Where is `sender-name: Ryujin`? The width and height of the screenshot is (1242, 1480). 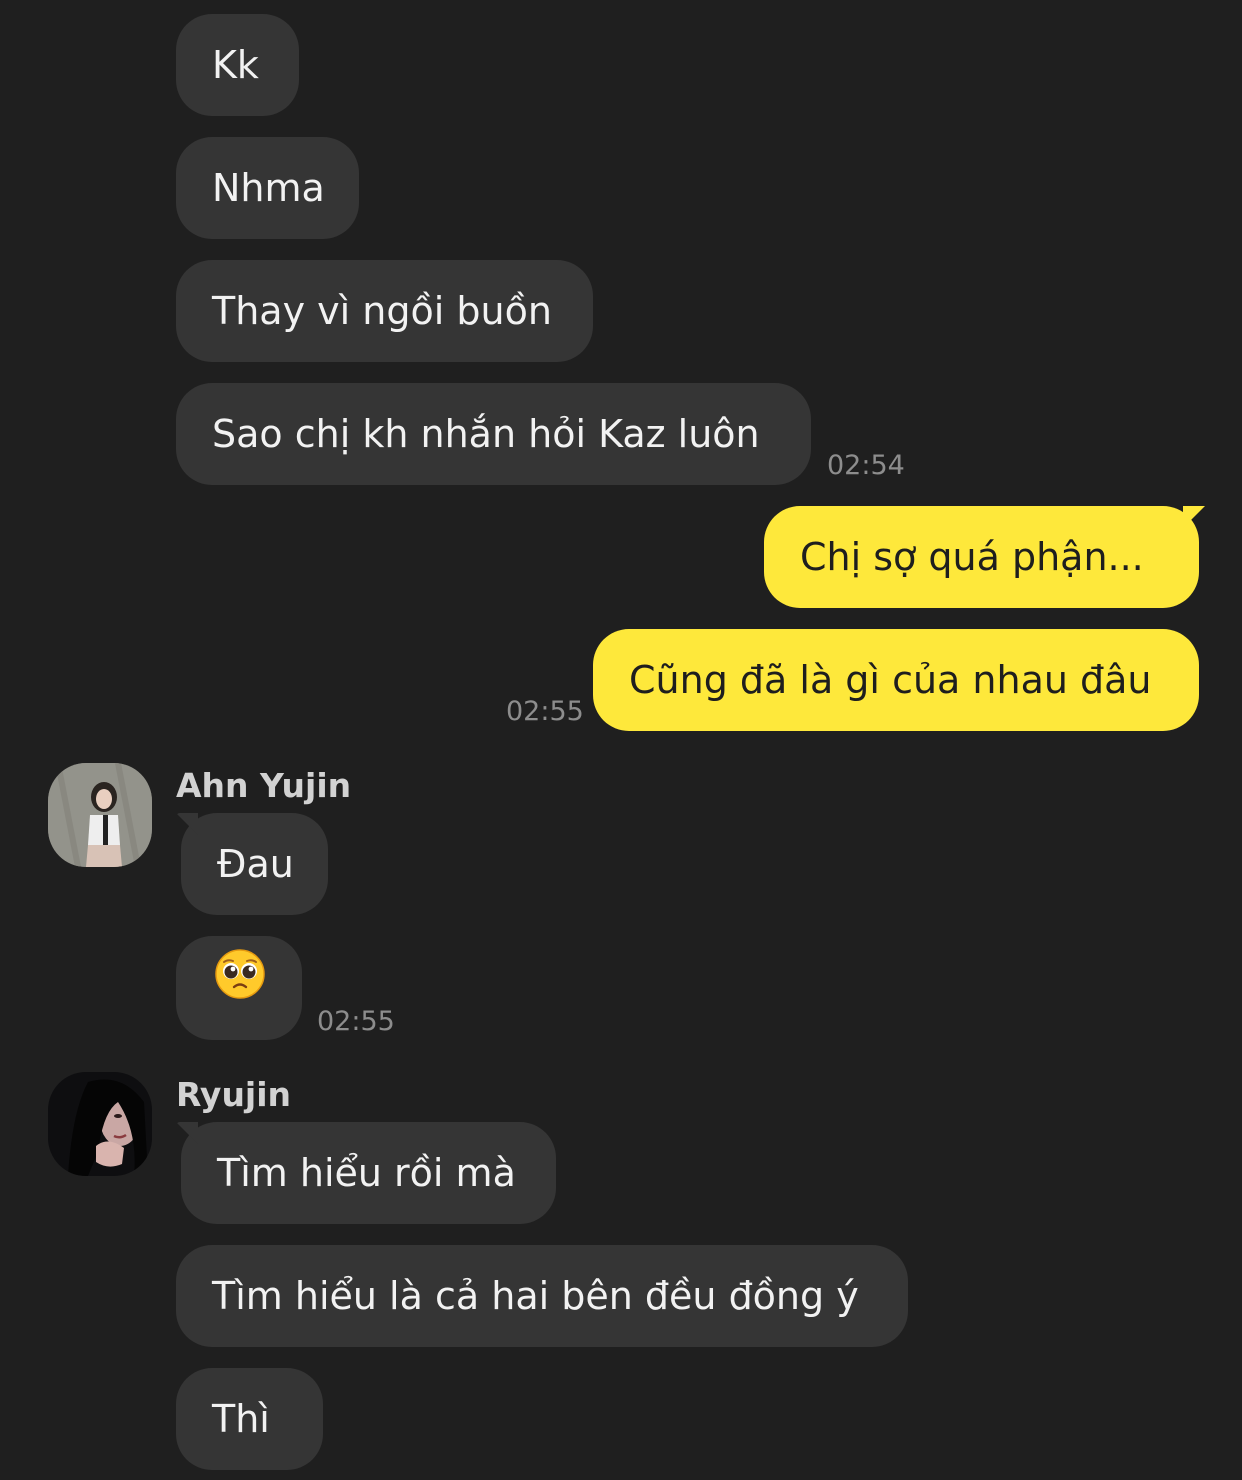 sender-name: Ryujin is located at coordinates (234, 1094).